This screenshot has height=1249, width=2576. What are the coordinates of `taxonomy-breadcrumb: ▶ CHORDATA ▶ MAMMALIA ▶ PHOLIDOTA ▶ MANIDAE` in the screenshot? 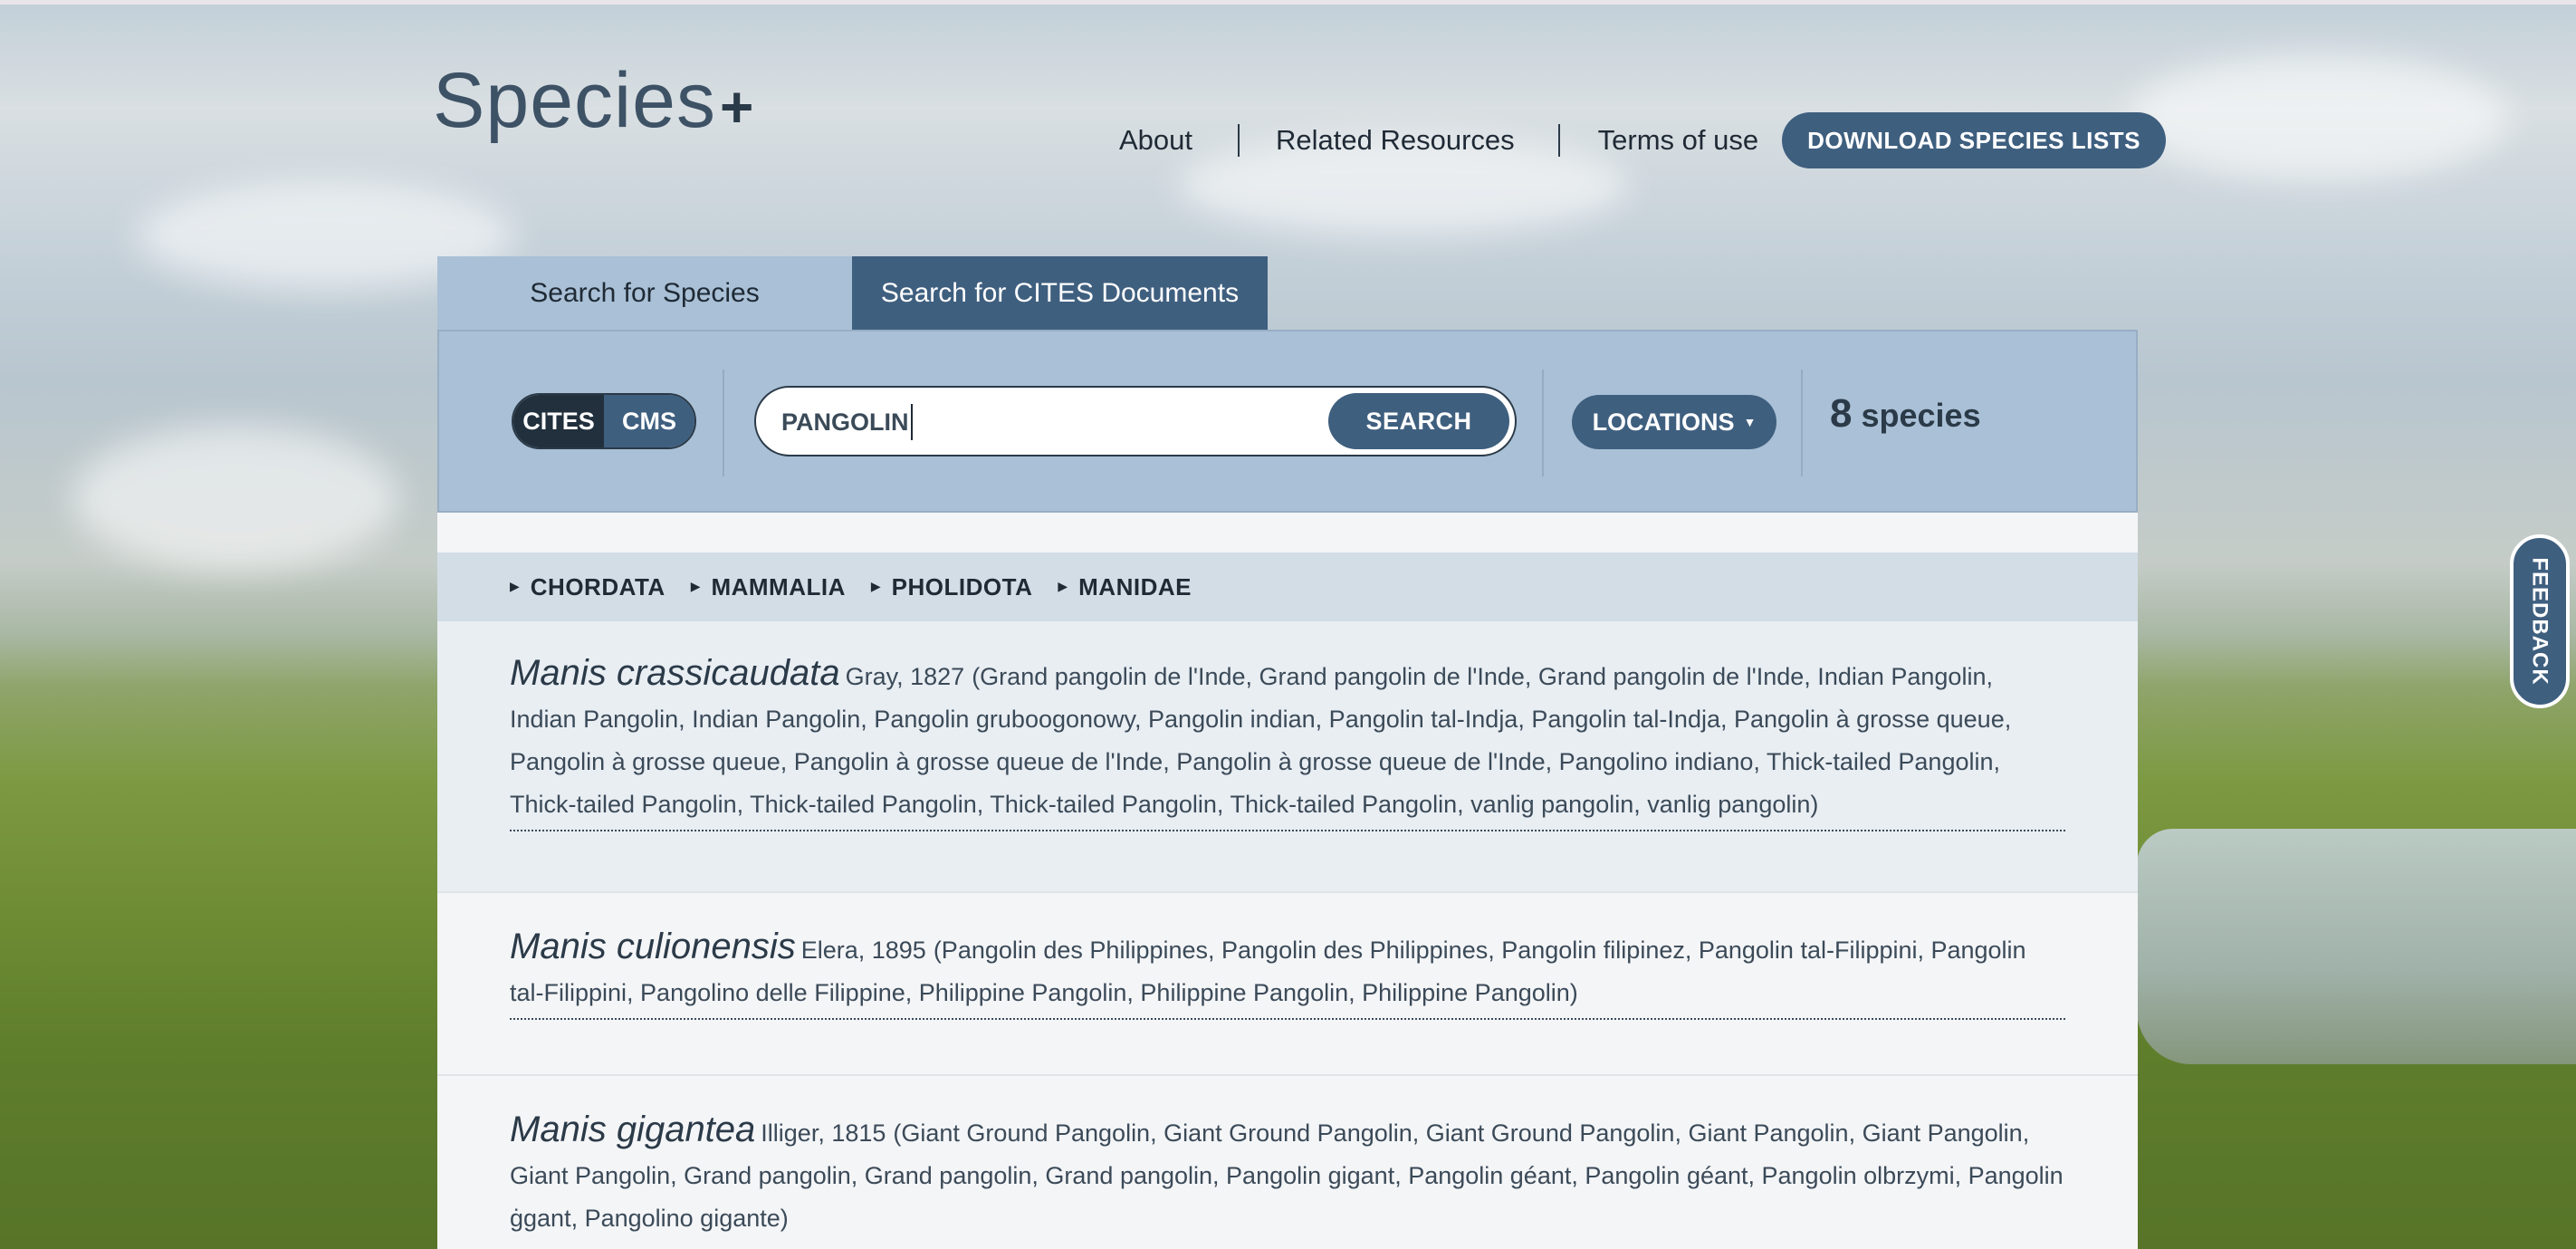 It's located at (1287, 587).